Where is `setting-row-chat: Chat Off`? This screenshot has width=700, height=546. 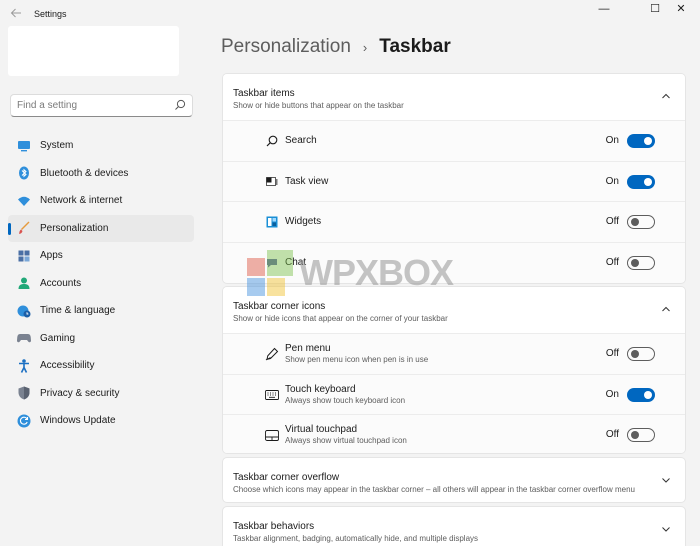 setting-row-chat: Chat Off is located at coordinates (454, 261).